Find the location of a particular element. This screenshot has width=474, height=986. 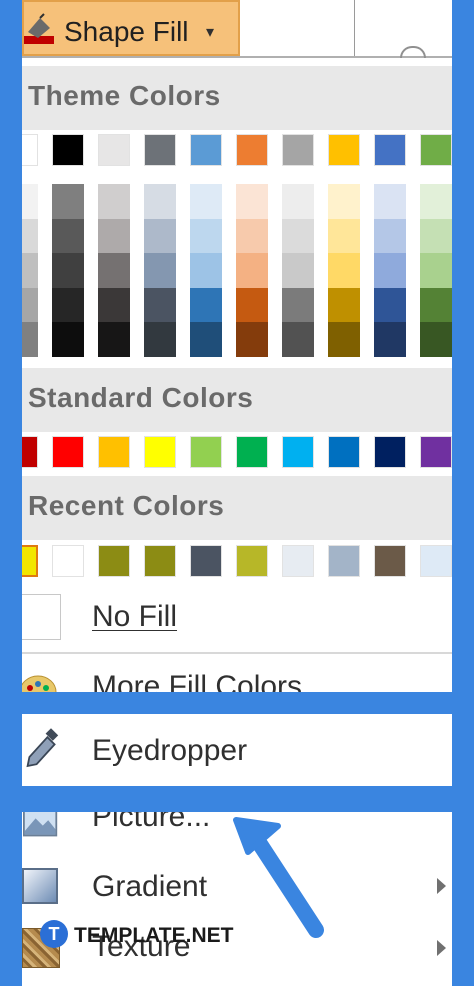

recent-colors-header: Recent Colors is located at coordinates (237, 508).